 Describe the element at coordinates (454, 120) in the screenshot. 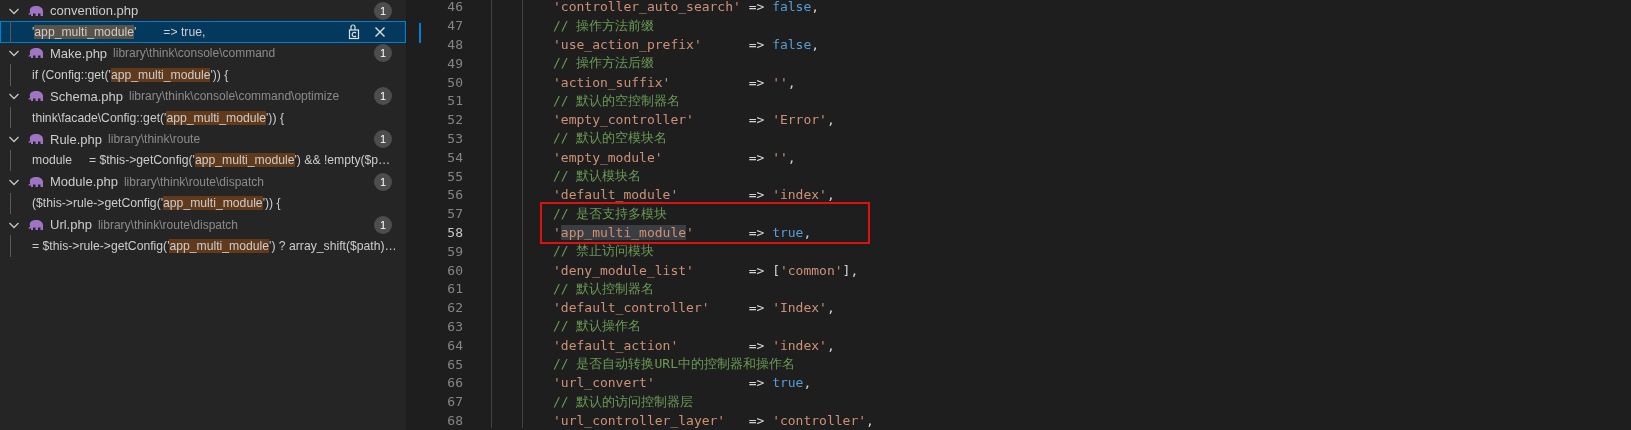

I see `line-number: 52` at that location.